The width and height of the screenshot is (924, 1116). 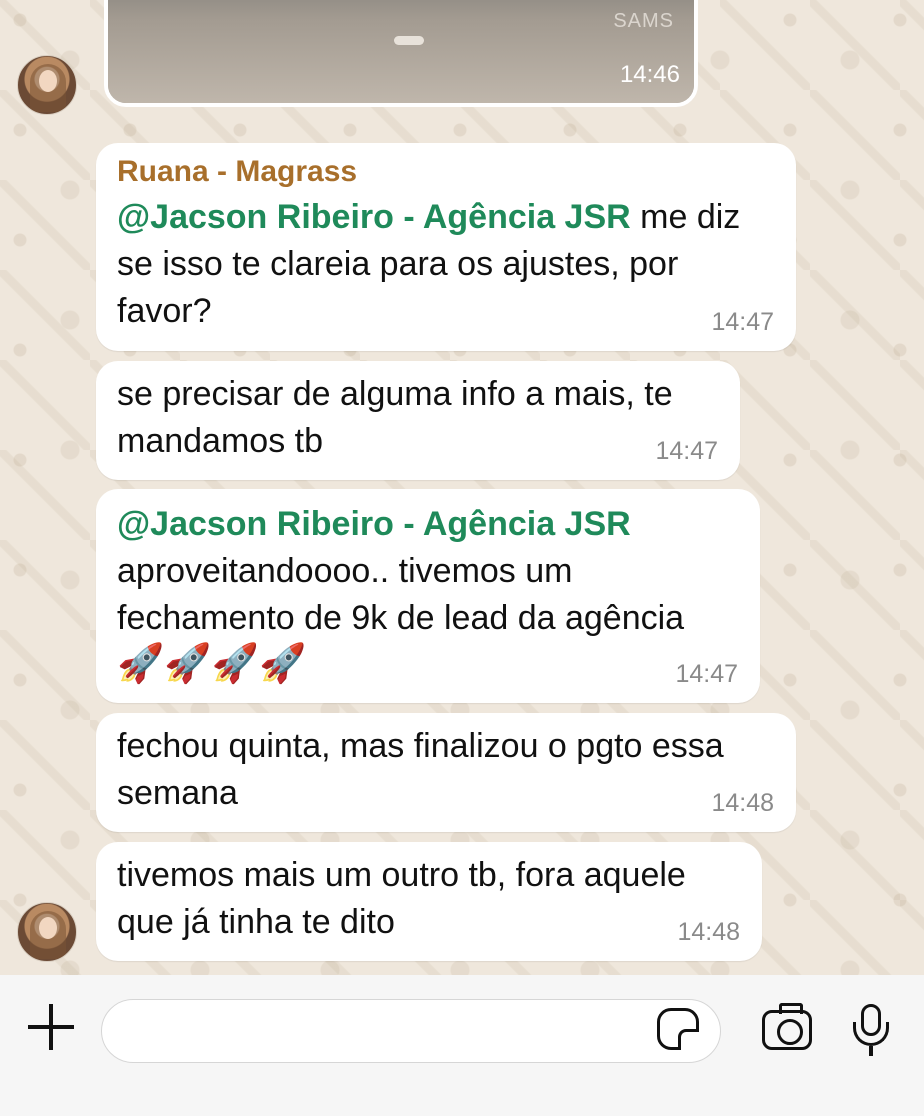 I want to click on photo-content, so click(x=401, y=51).